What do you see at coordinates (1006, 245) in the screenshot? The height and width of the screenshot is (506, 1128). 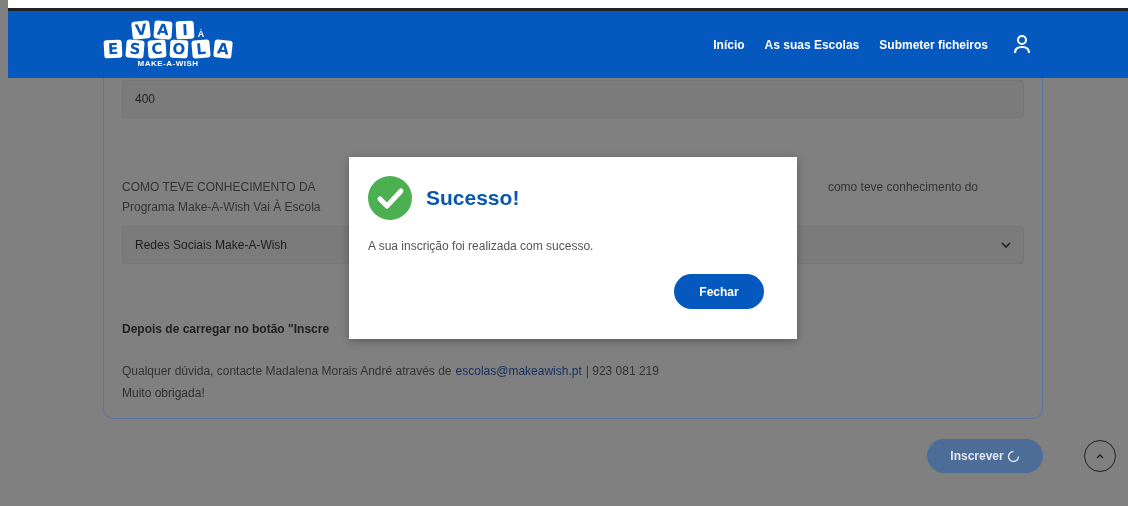 I see `chevron-down-icon` at bounding box center [1006, 245].